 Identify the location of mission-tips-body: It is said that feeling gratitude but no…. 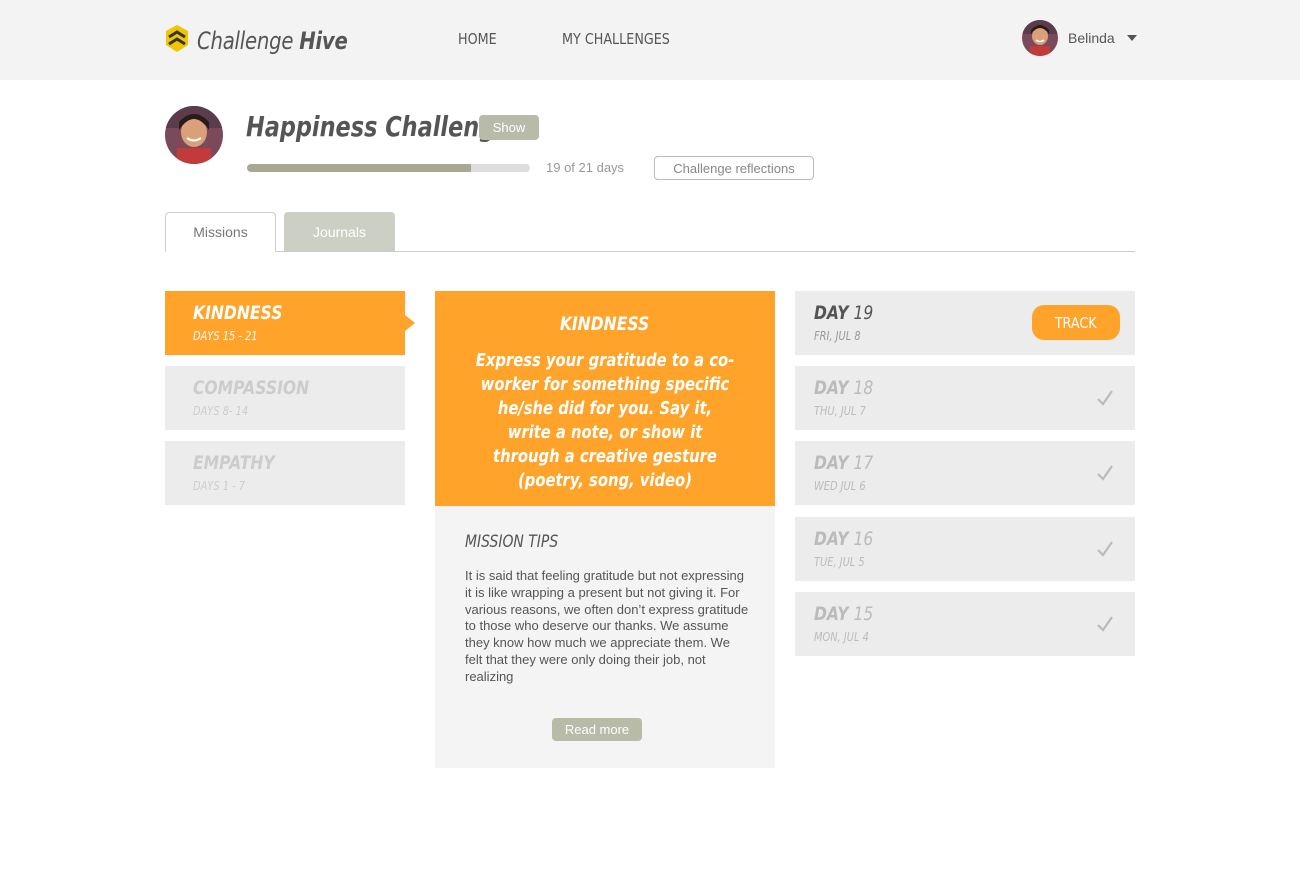
(607, 626).